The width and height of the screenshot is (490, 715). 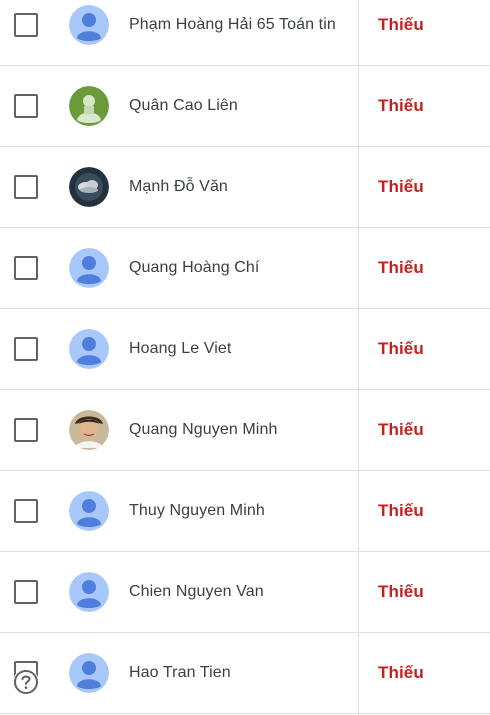 I want to click on student-row: Quang Hoàng Chí Thiếu, so click(x=245, y=268).